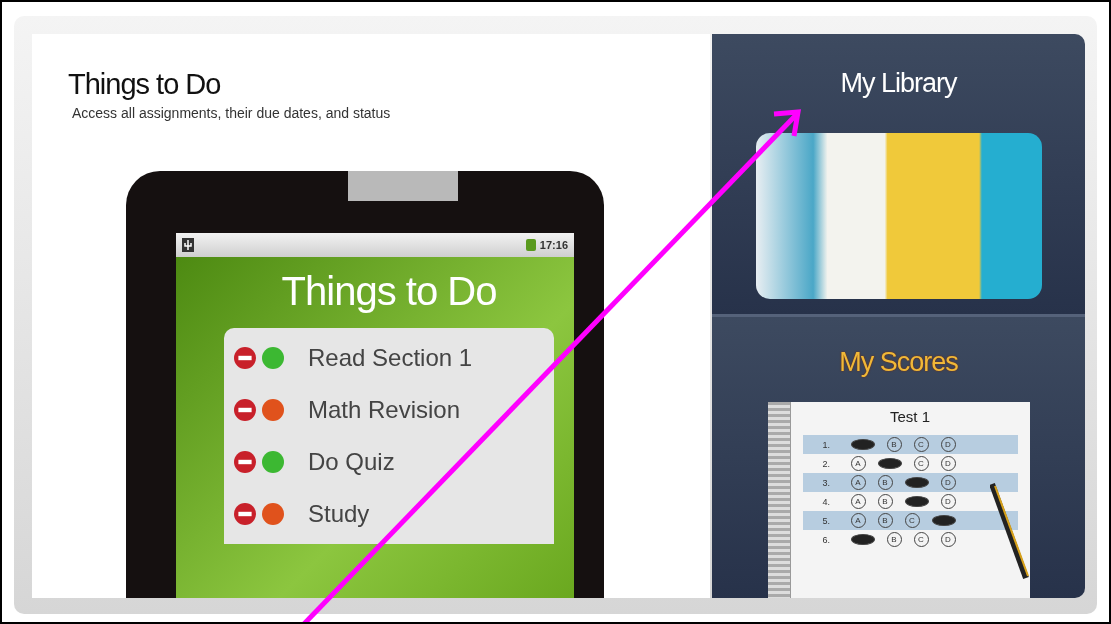 This screenshot has height=624, width=1111. I want to click on screen-title: Things to Do, so click(389, 291).